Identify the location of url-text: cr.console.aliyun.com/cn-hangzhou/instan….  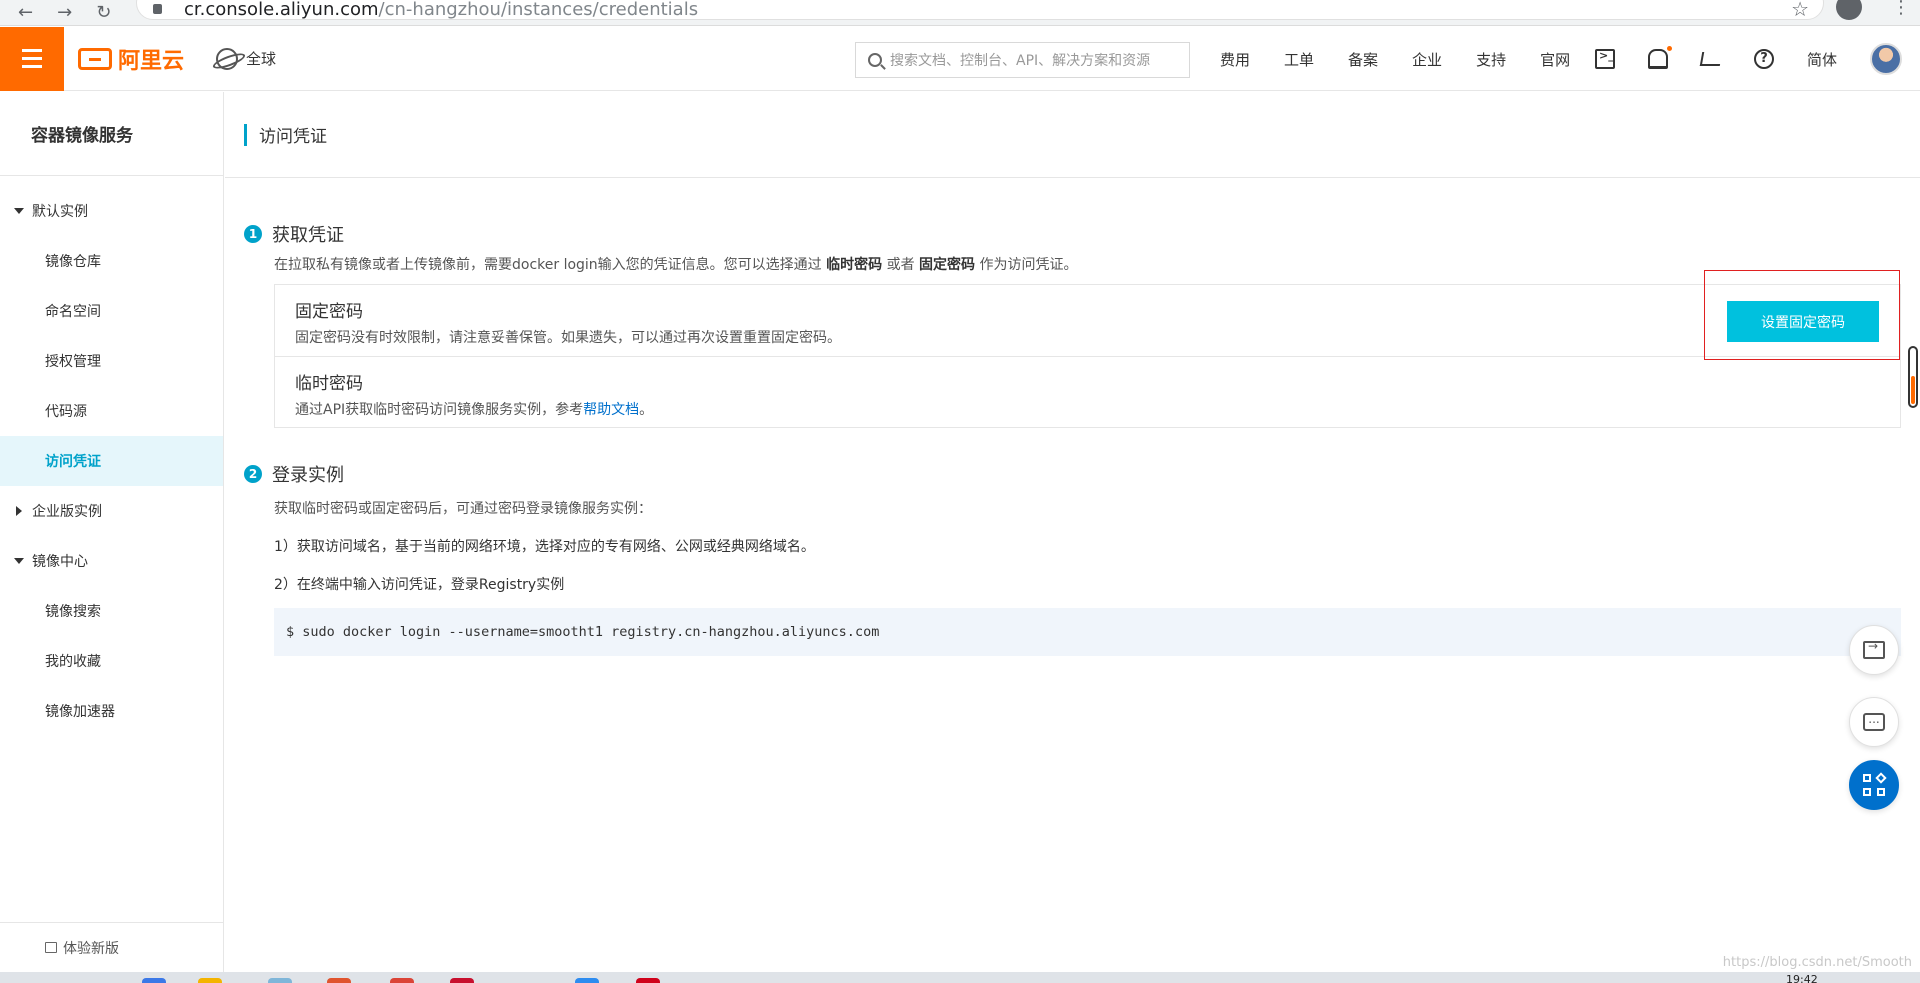
(441, 10).